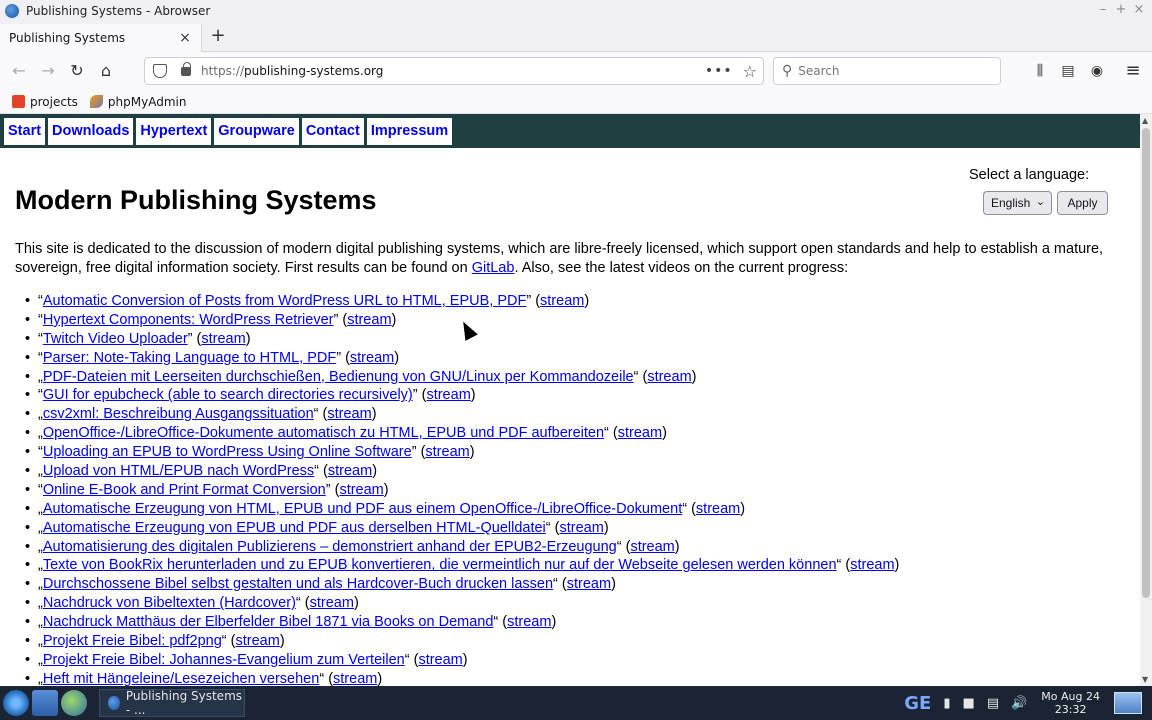 The image size is (1152, 720). Describe the element at coordinates (969, 703) in the screenshot. I see `notification-icon: ■` at that location.